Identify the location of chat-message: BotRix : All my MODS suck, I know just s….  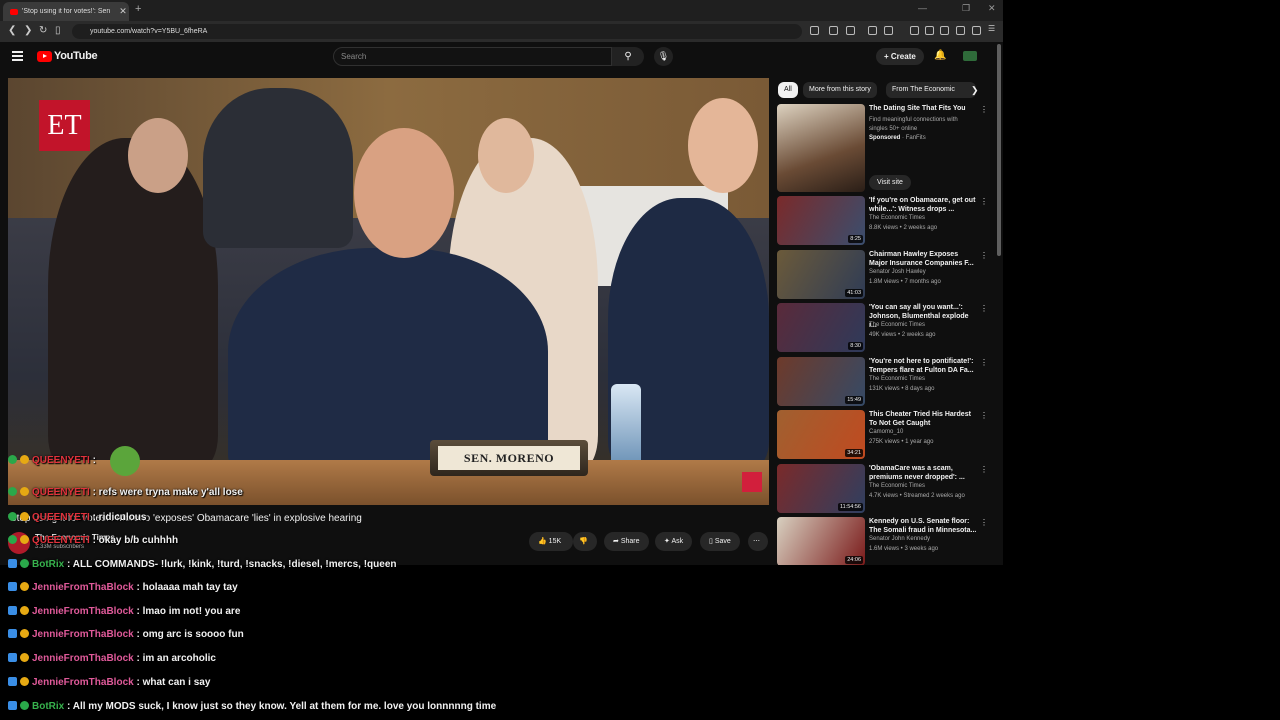
(252, 706).